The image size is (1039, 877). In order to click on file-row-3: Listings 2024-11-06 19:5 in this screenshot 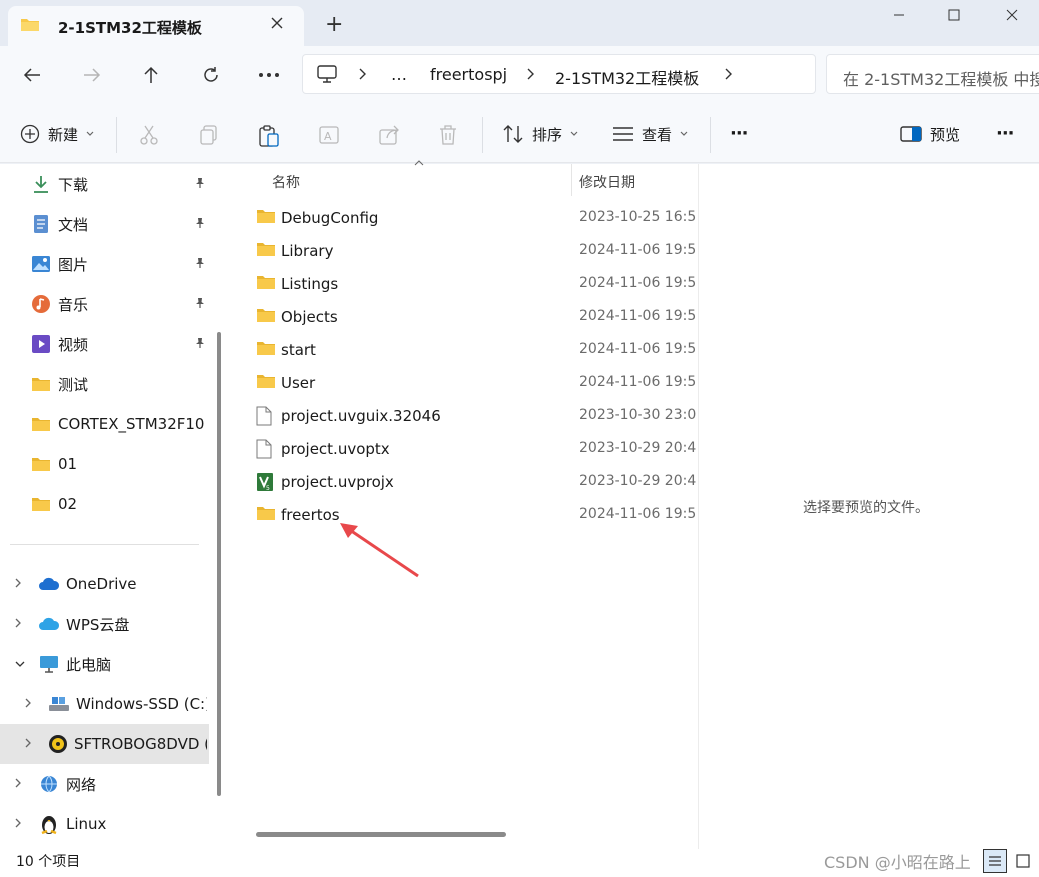, I will do `click(473, 283)`.